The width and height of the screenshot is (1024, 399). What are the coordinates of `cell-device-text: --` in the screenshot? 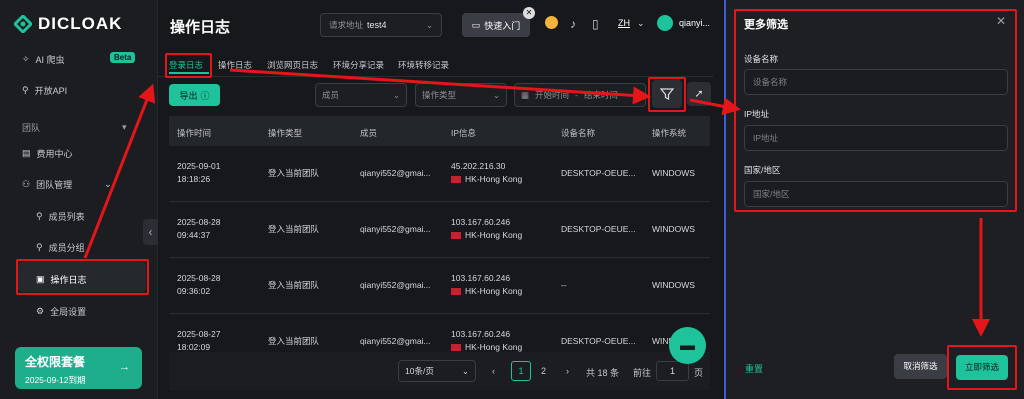 It's located at (564, 285).